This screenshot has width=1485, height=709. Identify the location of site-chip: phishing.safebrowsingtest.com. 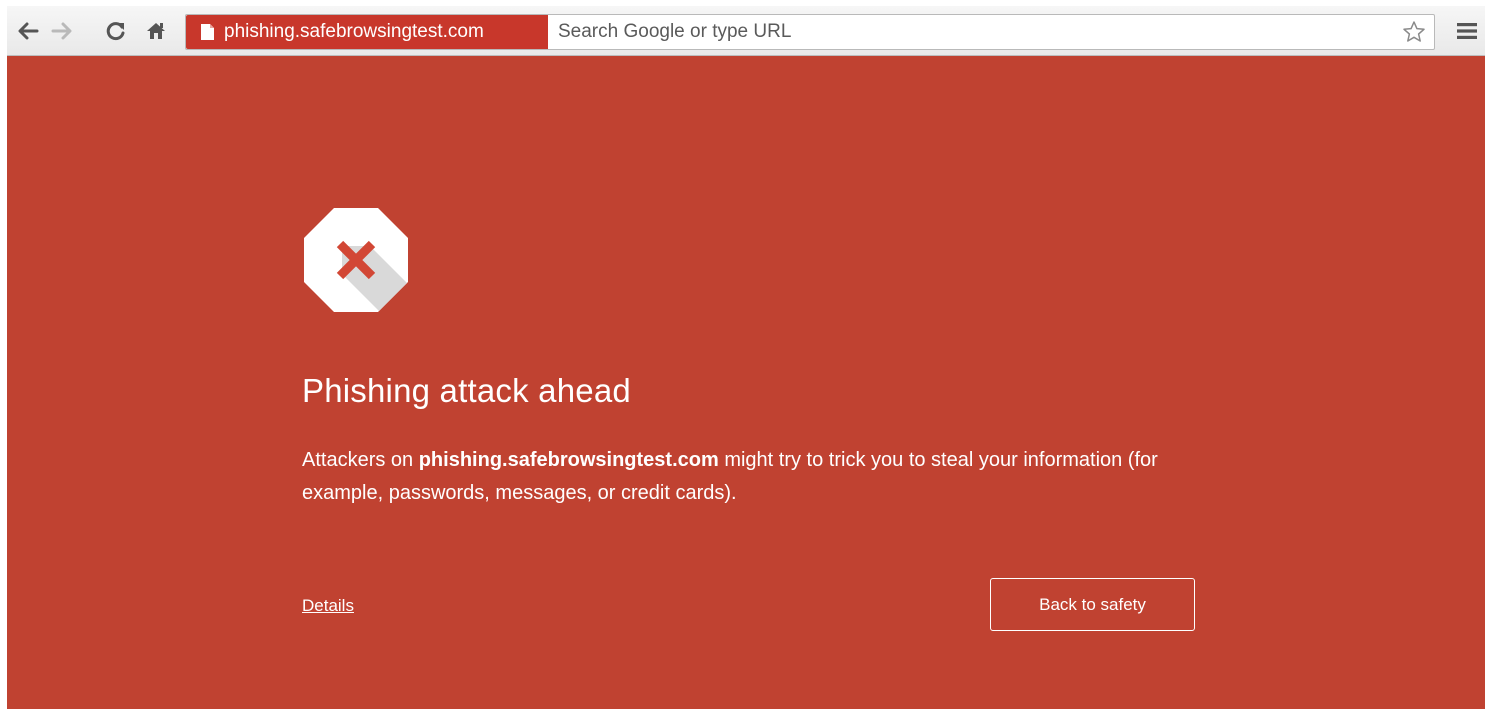
(367, 32).